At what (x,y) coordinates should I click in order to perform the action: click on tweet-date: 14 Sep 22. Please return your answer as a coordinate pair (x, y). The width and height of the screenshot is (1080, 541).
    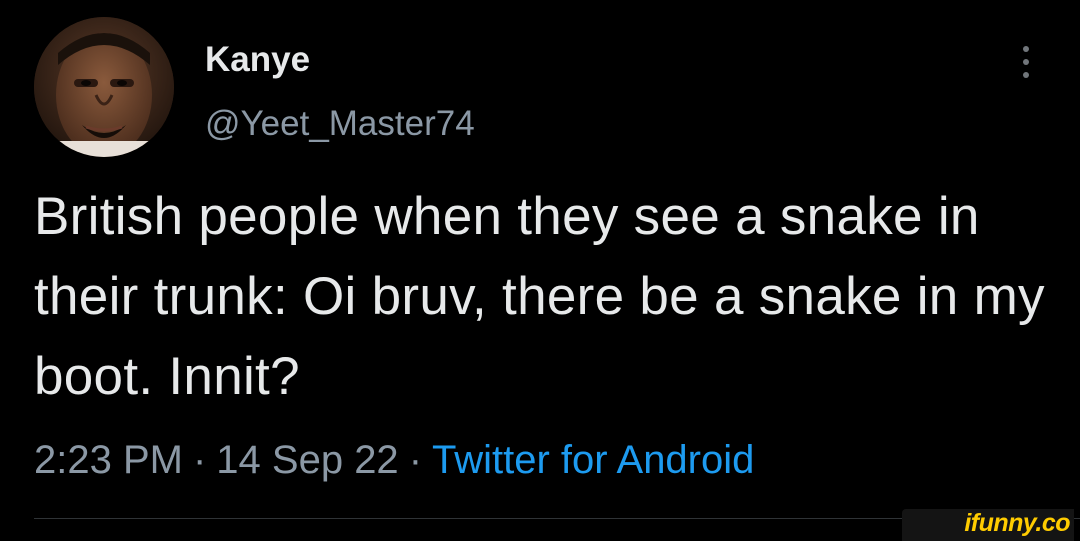
    Looking at the image, I should click on (307, 460).